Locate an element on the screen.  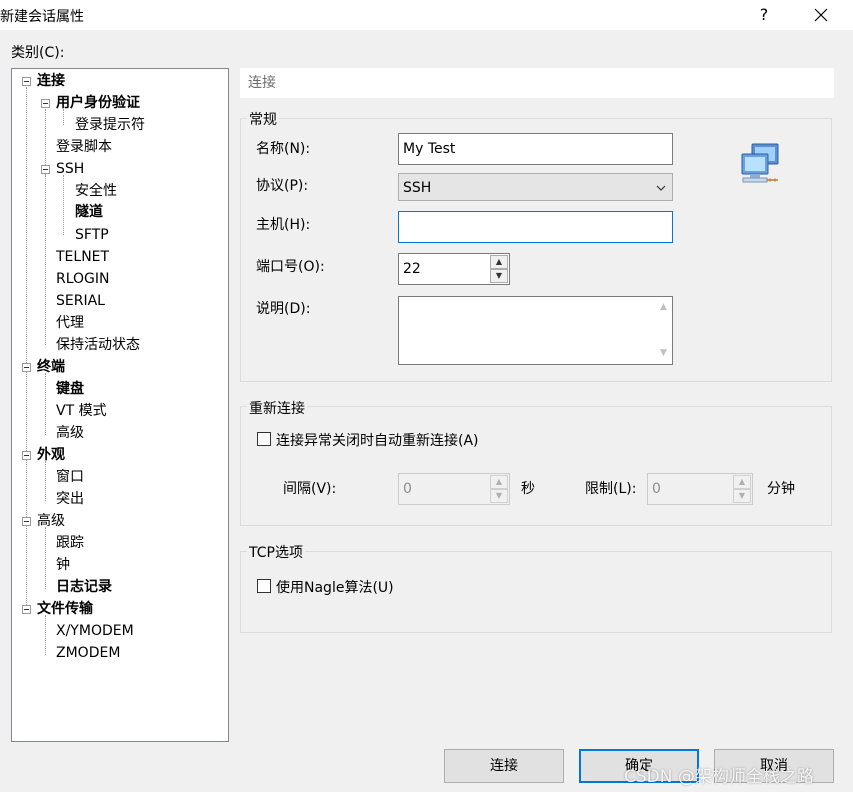
auto-reconnect-checkbox is located at coordinates (264, 439).